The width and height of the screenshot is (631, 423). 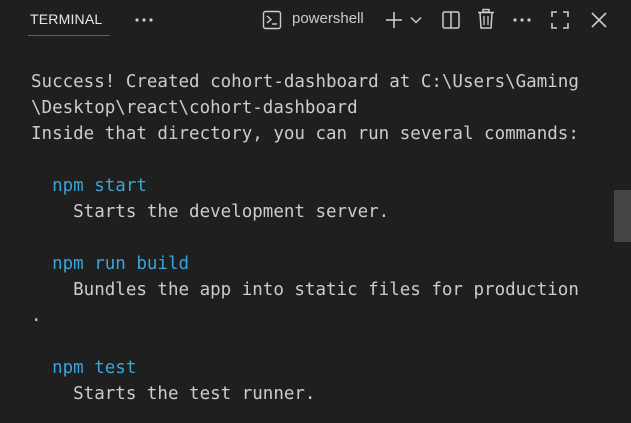 What do you see at coordinates (451, 20) in the screenshot?
I see `split-icon` at bounding box center [451, 20].